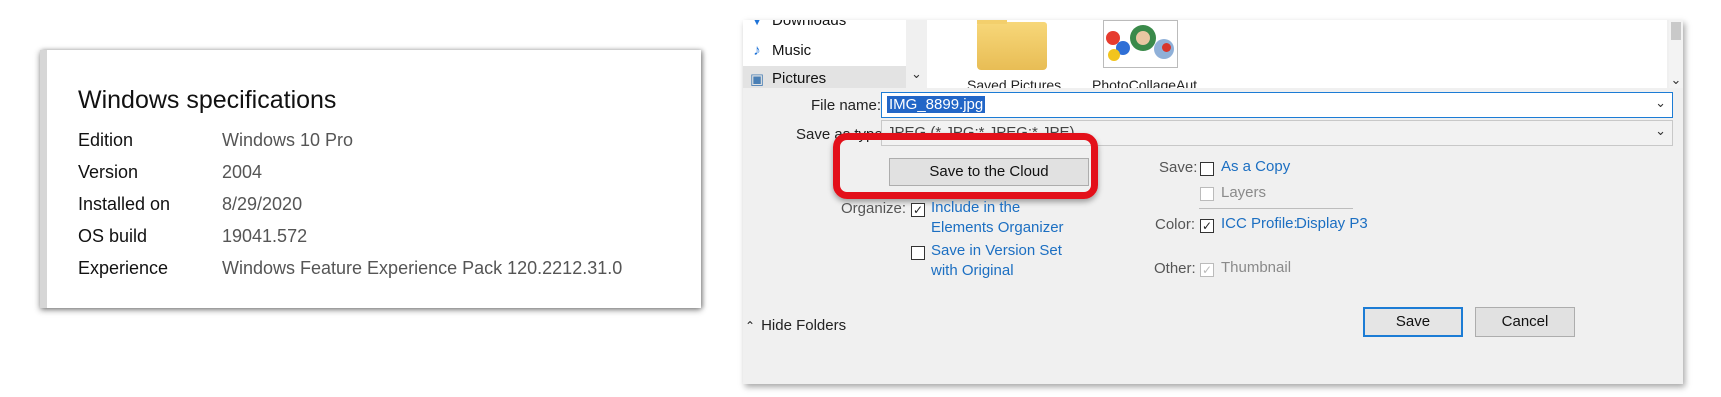  What do you see at coordinates (1297, 54) in the screenshot?
I see `files-pane: Saved Pictures PhotoCollageAut` at bounding box center [1297, 54].